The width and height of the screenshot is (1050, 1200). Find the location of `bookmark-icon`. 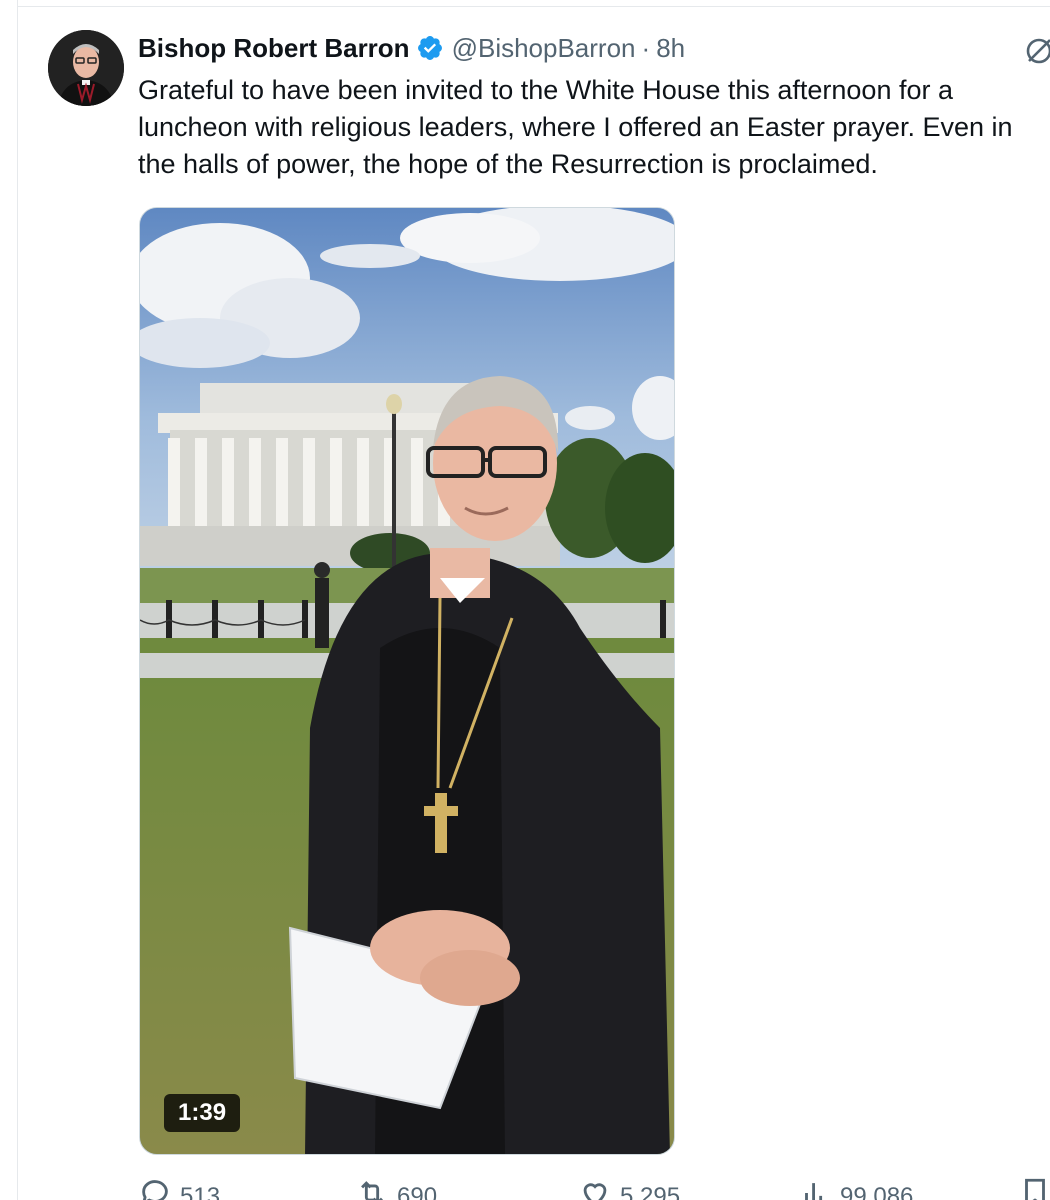

bookmark-icon is located at coordinates (1034, 1188).